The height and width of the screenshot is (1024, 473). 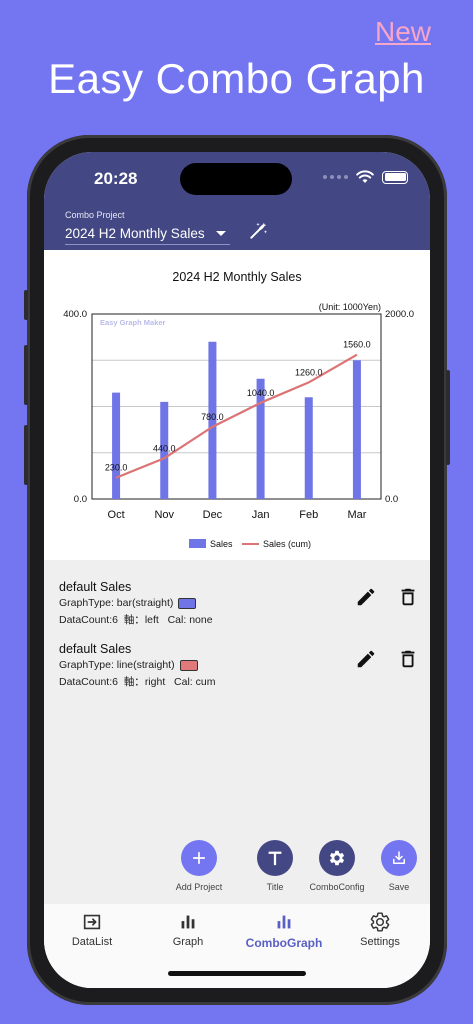 I want to click on y-left-top-label: 400.0, so click(x=75, y=314).